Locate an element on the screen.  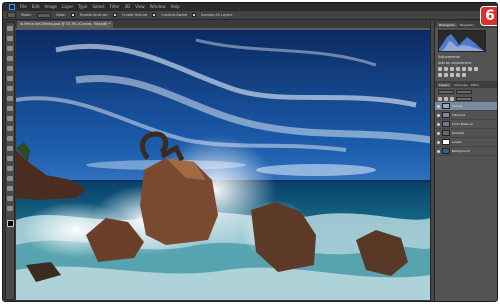
pen-tool-icon is located at coordinates (10, 158).